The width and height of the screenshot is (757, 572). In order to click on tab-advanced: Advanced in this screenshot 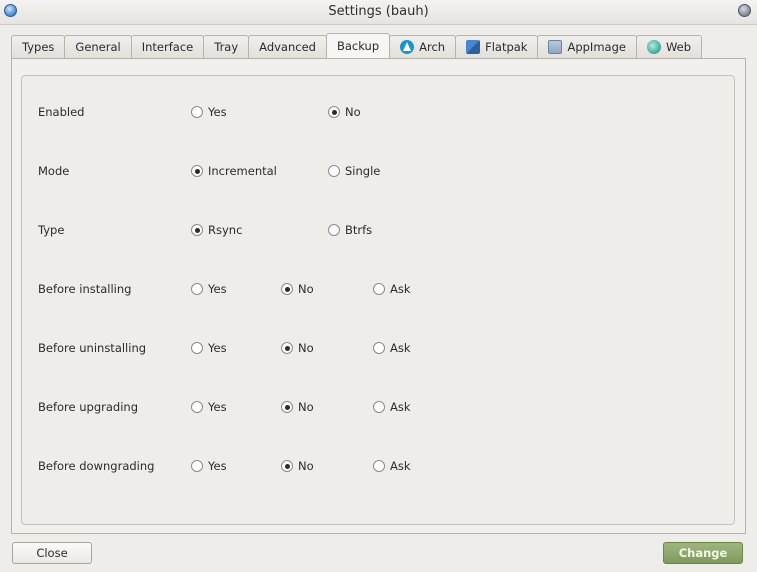, I will do `click(287, 46)`.